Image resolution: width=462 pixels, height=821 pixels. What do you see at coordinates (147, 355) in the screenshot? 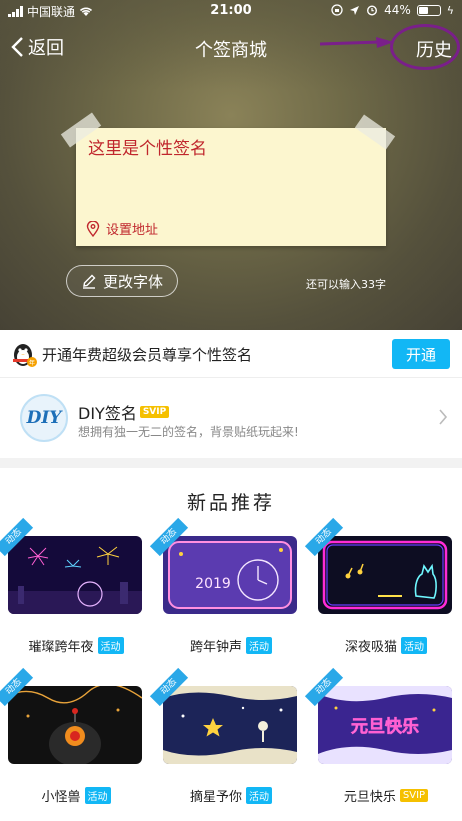
I see `vip-banner-text: 开通年费超级会员尊享个性签名` at bounding box center [147, 355].